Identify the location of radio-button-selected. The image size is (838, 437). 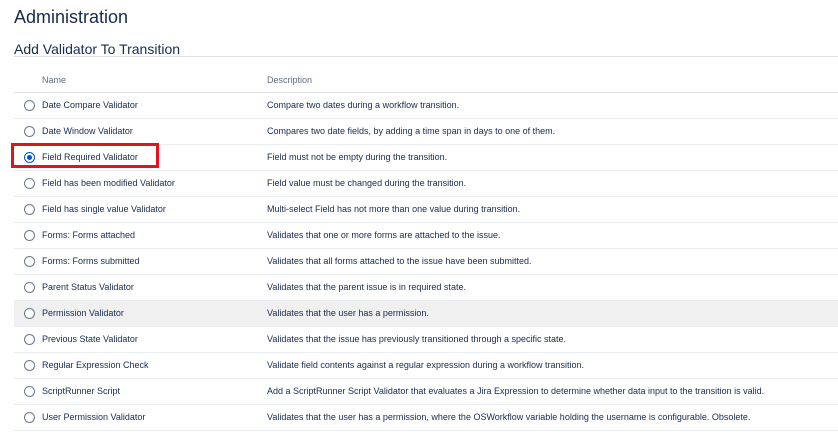
(29, 157).